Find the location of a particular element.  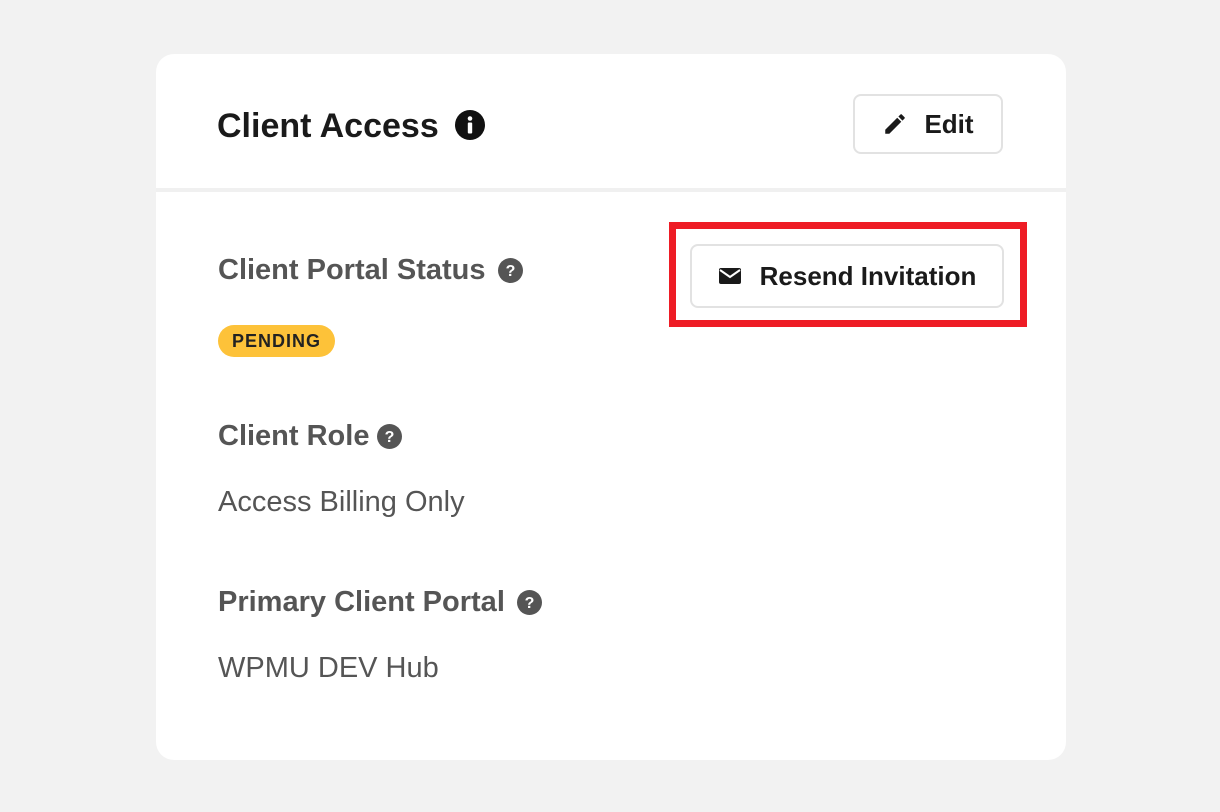

client-role-help-icon: ? is located at coordinates (389, 436).